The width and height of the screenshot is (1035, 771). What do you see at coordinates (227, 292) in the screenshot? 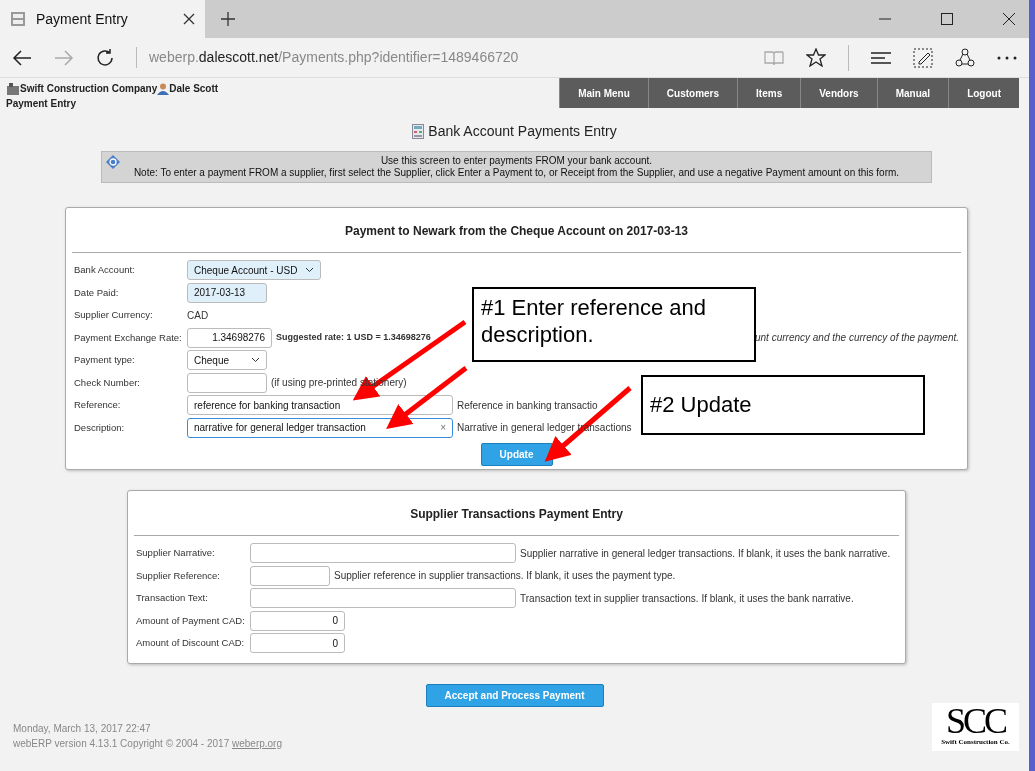
I see `input-field: 2017-03-13` at bounding box center [227, 292].